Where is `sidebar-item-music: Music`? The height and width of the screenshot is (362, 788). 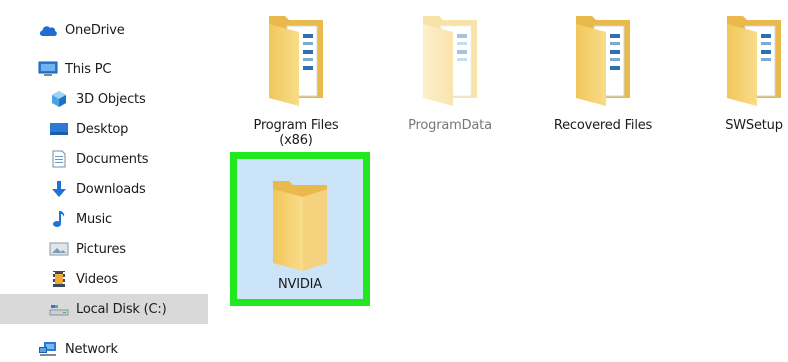
sidebar-item-music: Music is located at coordinates (104, 219).